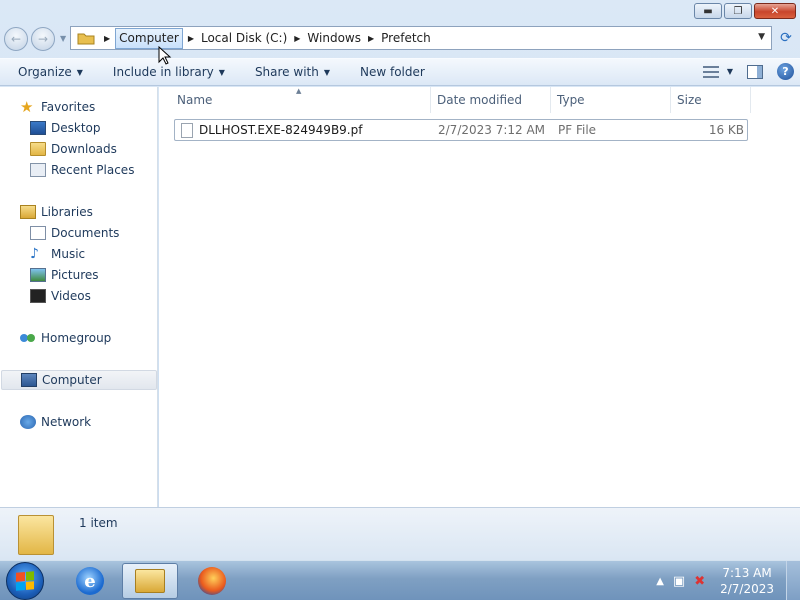 The image size is (800, 600). I want to click on taskbar-firefox, so click(212, 581).